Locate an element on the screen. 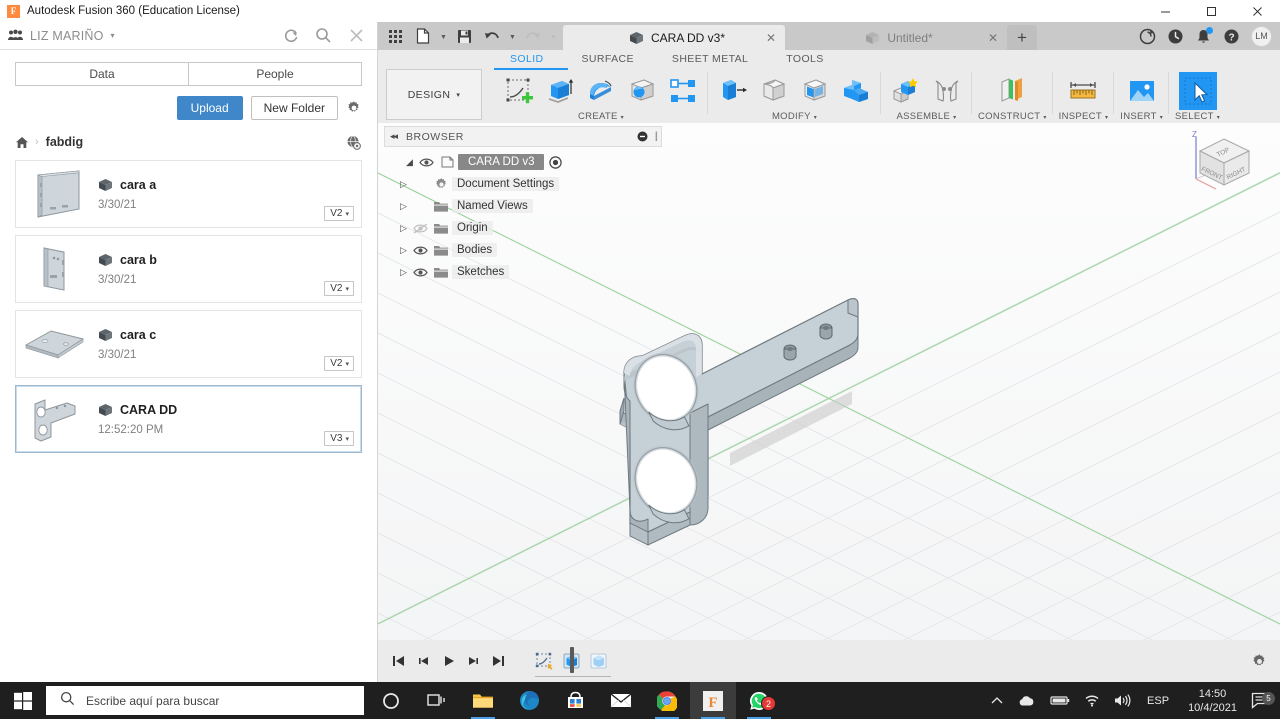 This screenshot has height=719, width=1280. new-folder-button: New Folder is located at coordinates (294, 108).